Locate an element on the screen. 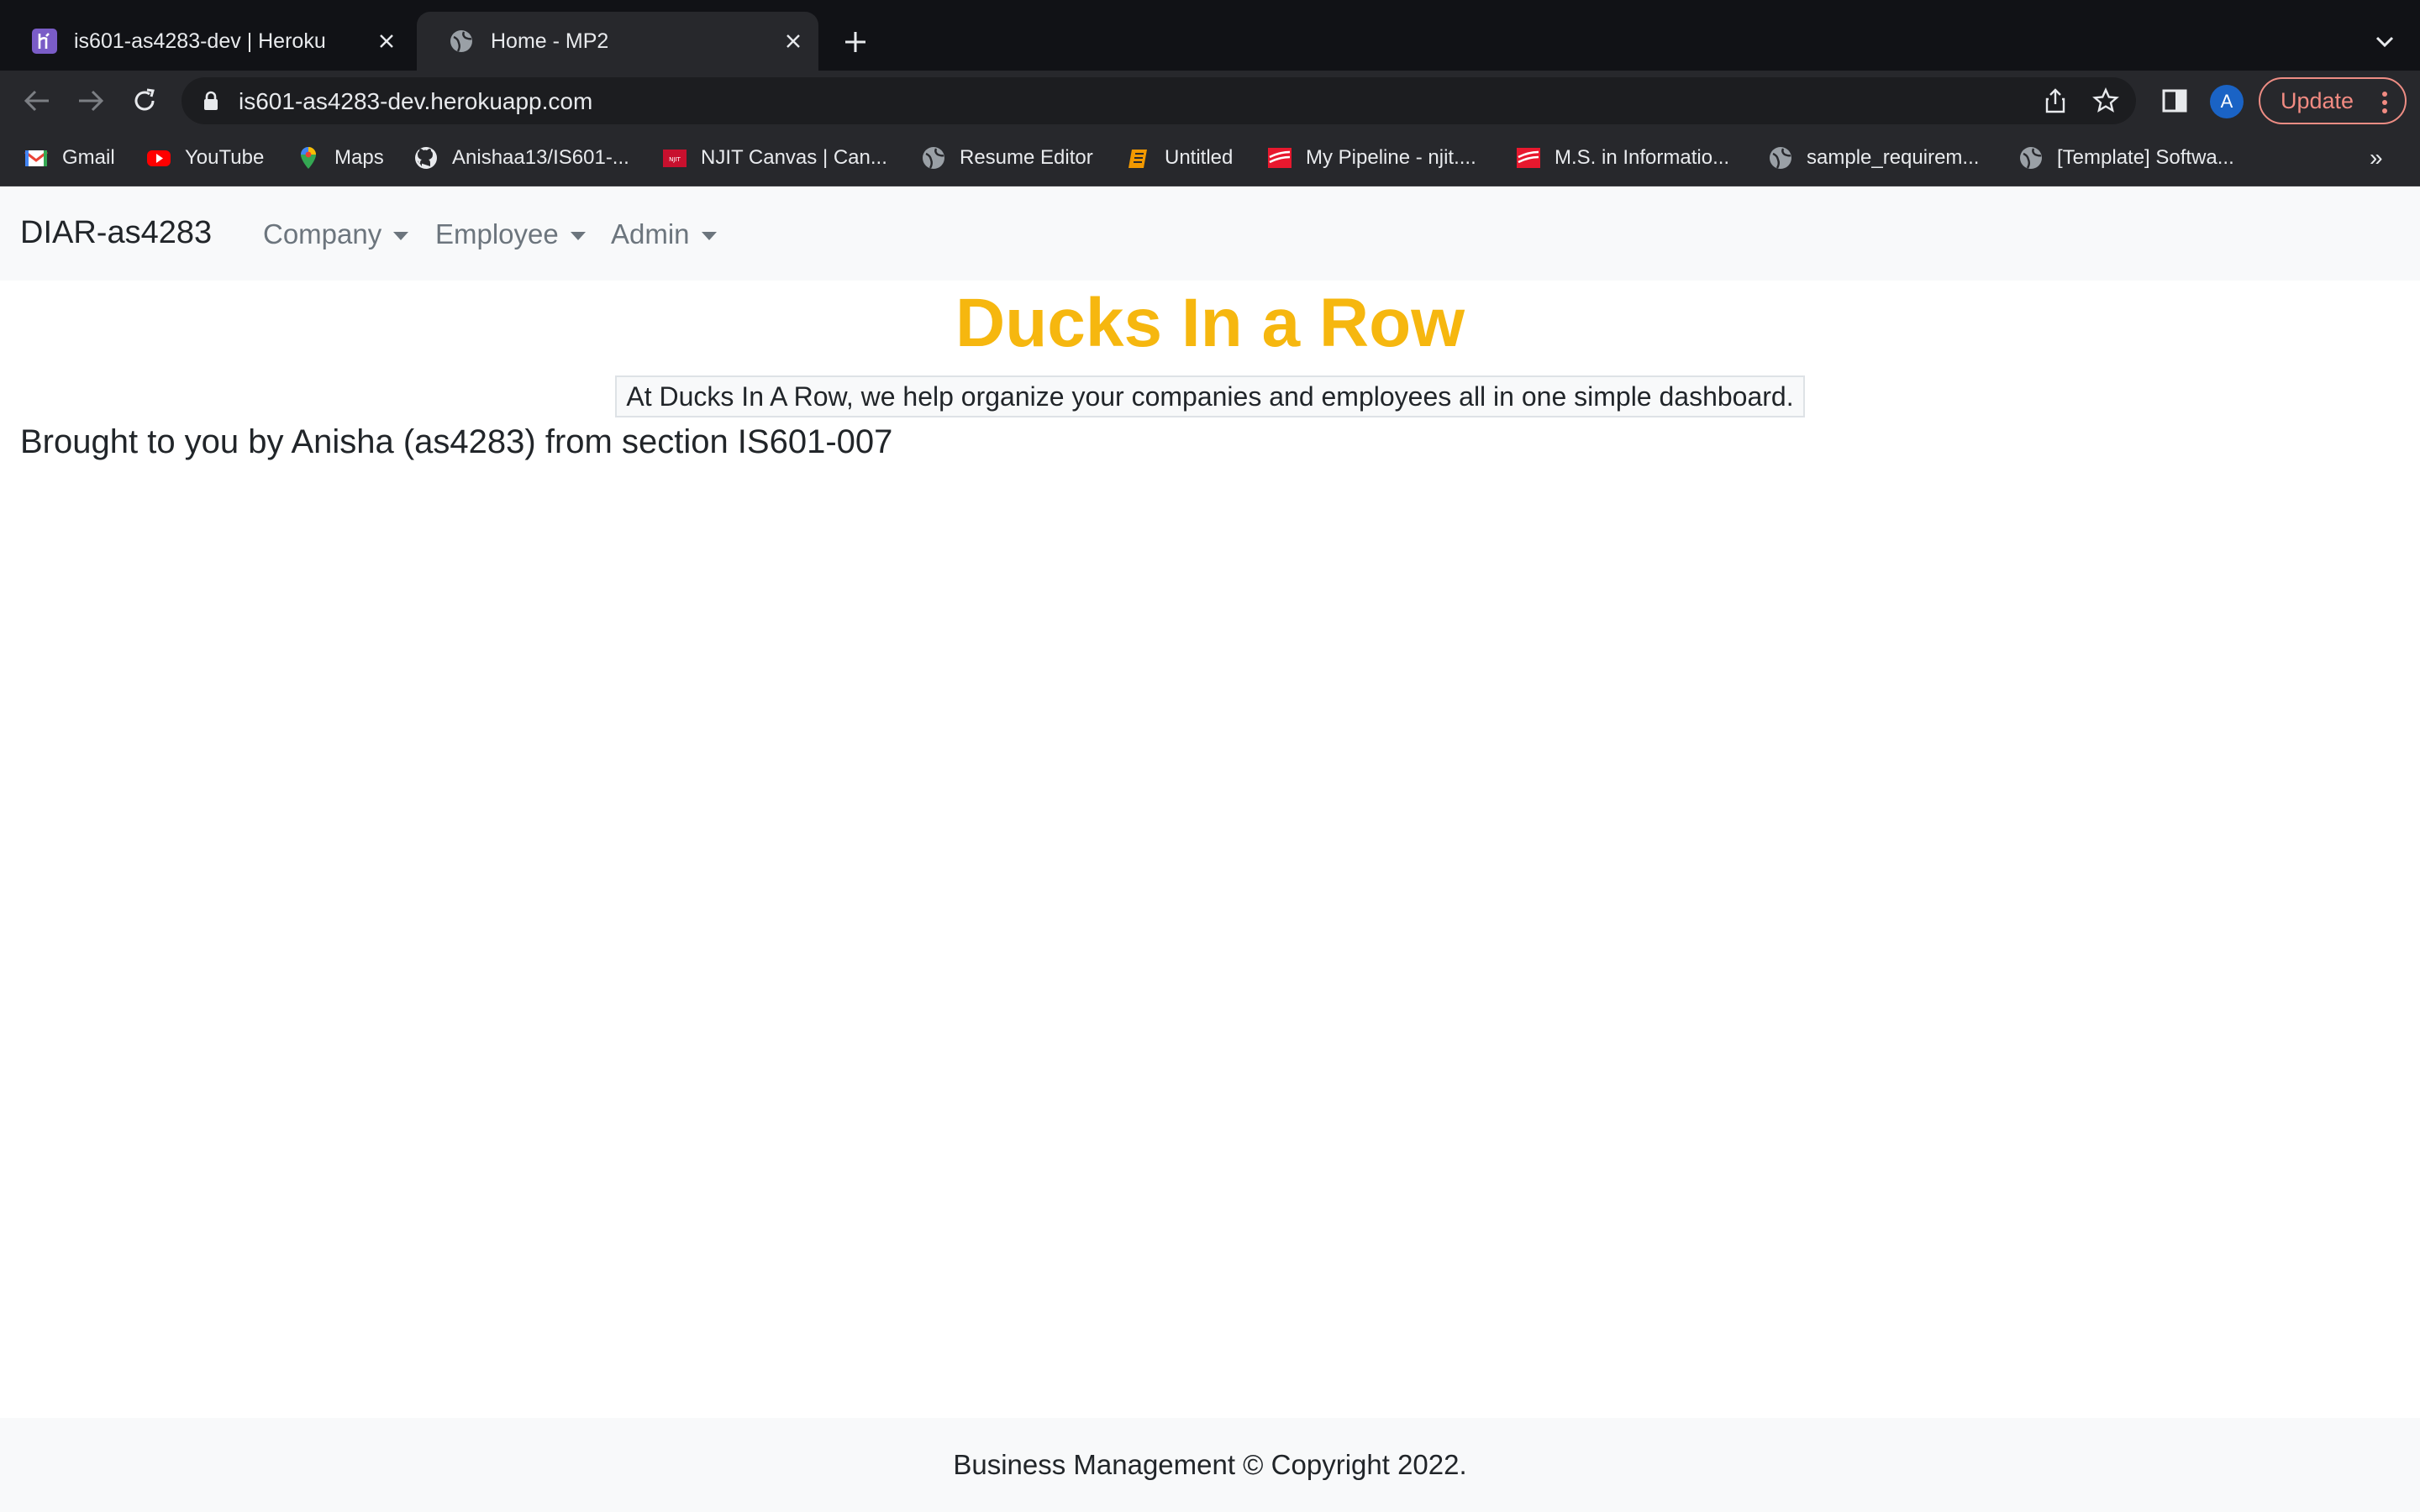 Image resolution: width=2420 pixels, height=1512 pixels. bookmark-maps: Maps is located at coordinates (340, 158).